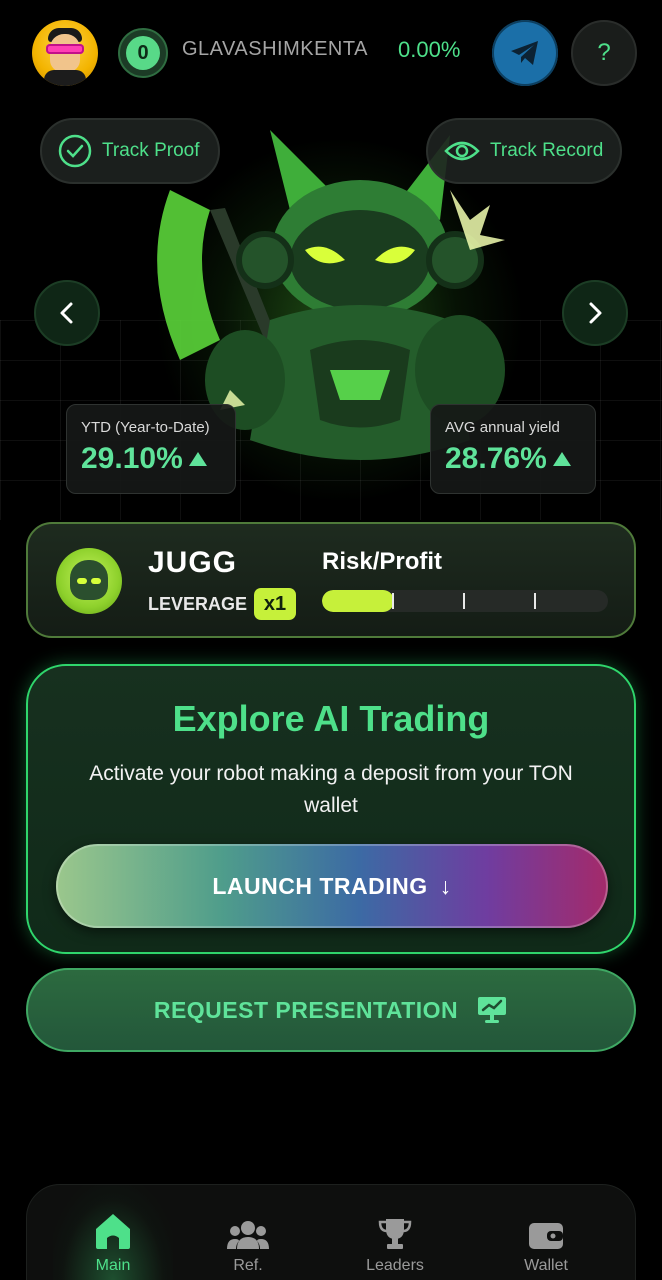 This screenshot has width=662, height=1280. What do you see at coordinates (320, 885) in the screenshot?
I see `launch-trading-label: LAUNCH TRADING` at bounding box center [320, 885].